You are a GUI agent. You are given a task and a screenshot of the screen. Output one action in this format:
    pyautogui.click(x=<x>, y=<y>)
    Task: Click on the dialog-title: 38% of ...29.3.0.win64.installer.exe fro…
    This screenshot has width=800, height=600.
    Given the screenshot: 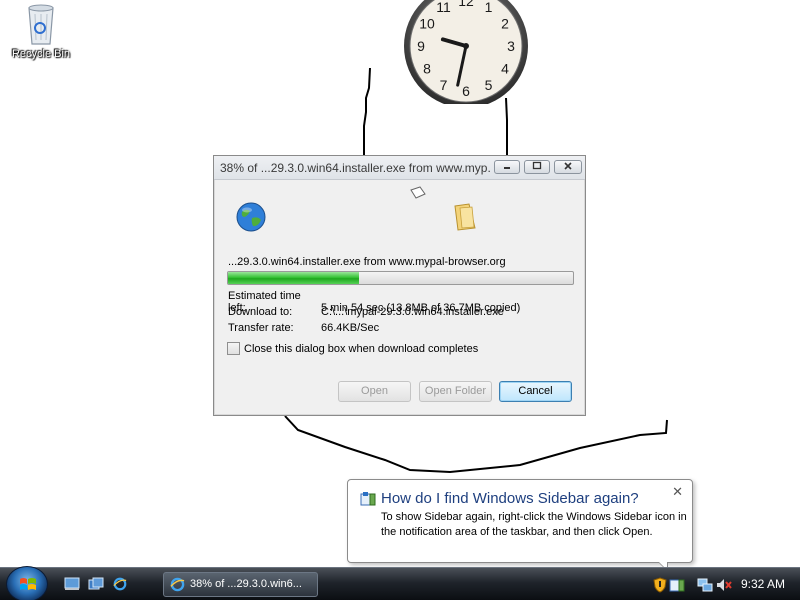 What is the action you would take?
    pyautogui.click(x=355, y=168)
    